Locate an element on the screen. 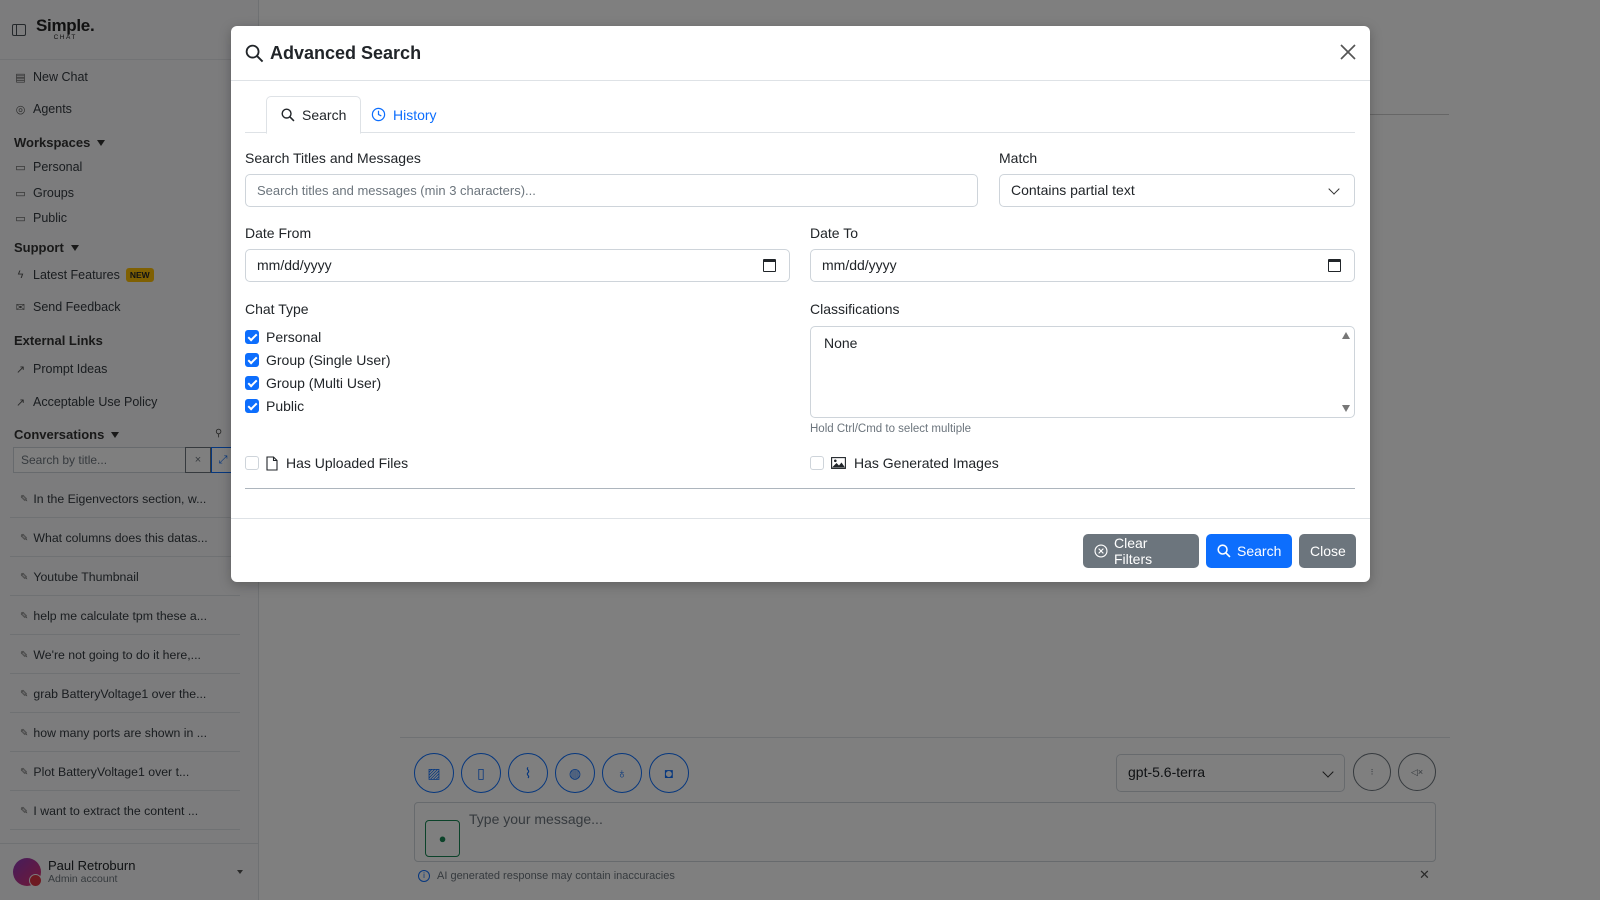 This screenshot has width=1600, height=900. date-to-label: Date To is located at coordinates (834, 233).